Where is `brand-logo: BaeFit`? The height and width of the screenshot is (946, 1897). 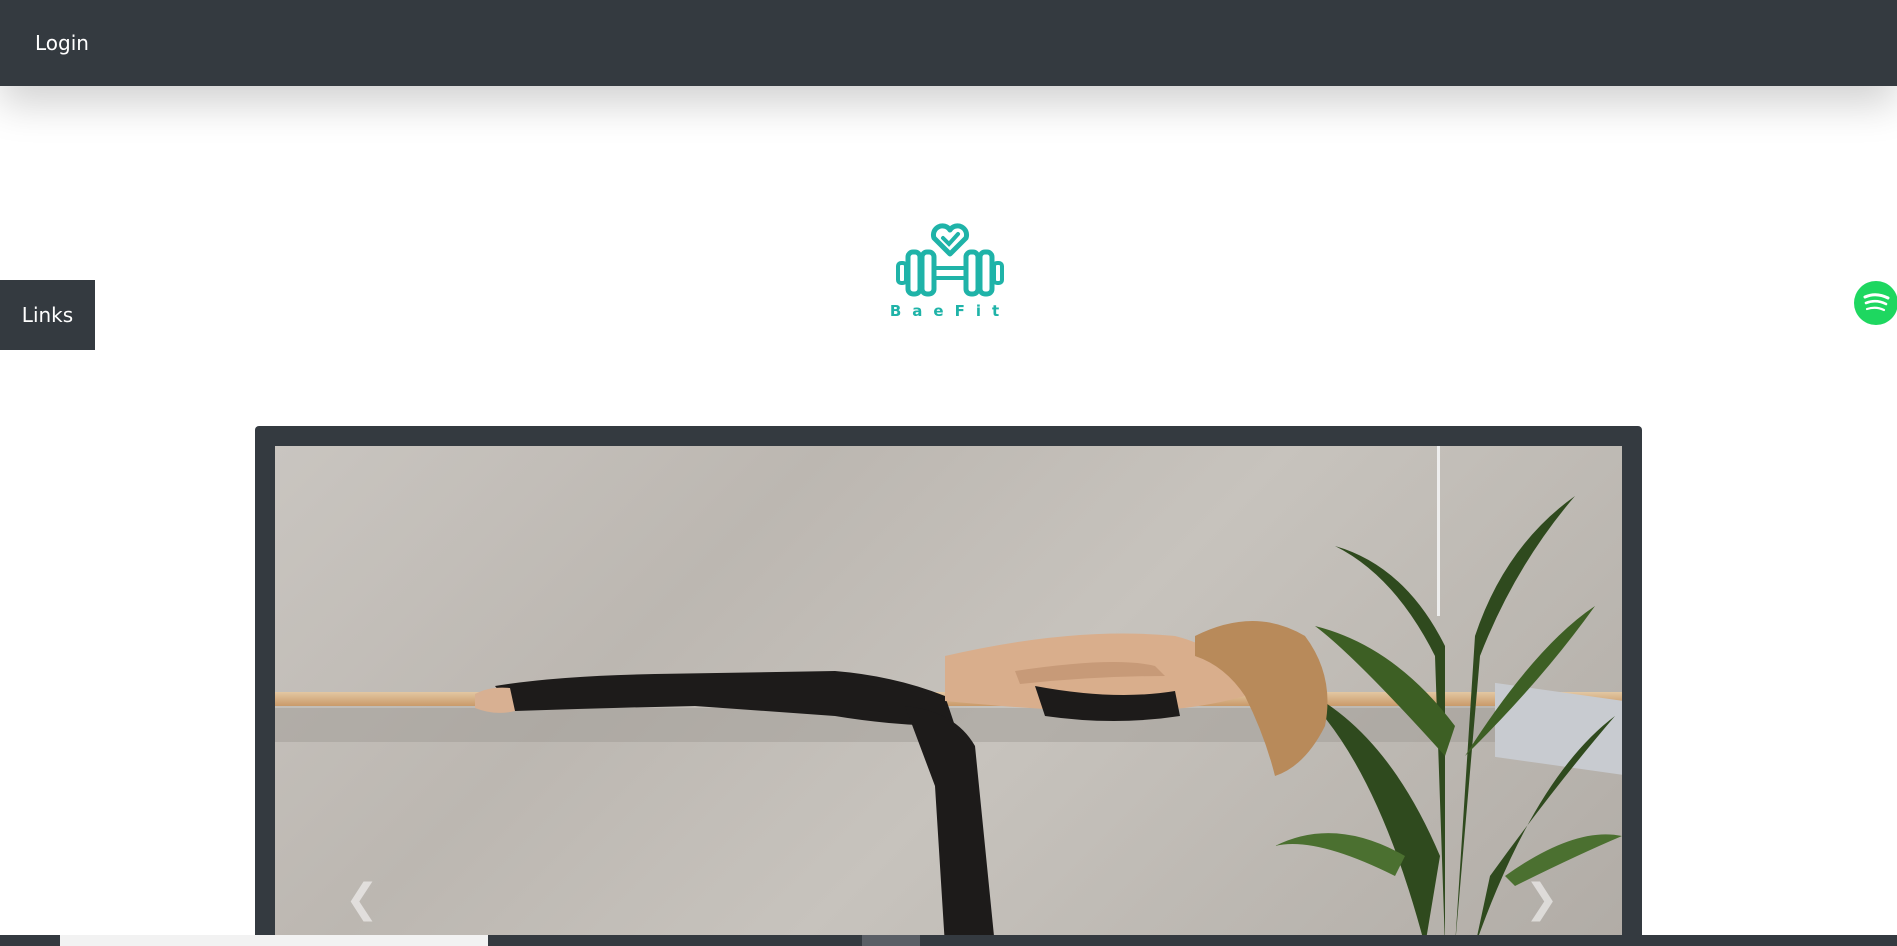 brand-logo: BaeFit is located at coordinates (950, 273).